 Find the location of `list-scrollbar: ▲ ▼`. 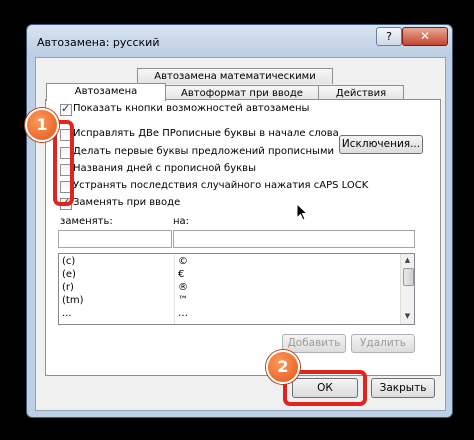

list-scrollbar: ▲ ▼ is located at coordinates (407, 289).